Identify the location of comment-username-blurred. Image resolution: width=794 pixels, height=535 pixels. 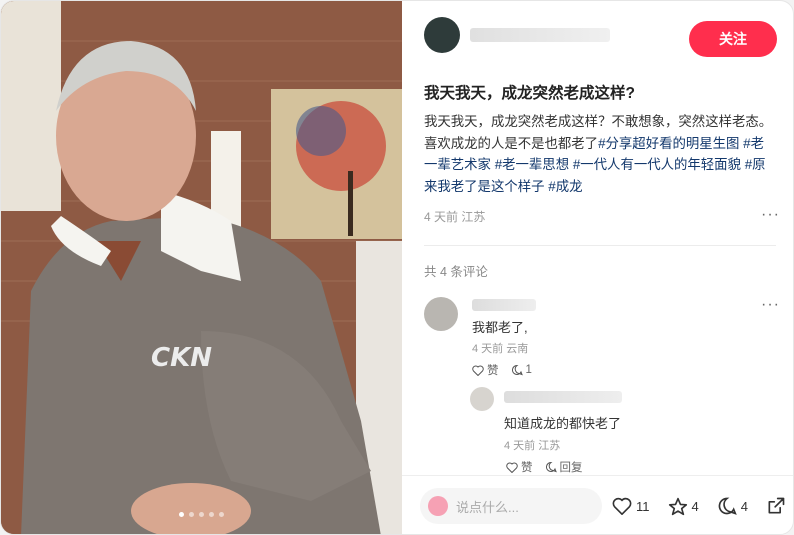
(504, 305).